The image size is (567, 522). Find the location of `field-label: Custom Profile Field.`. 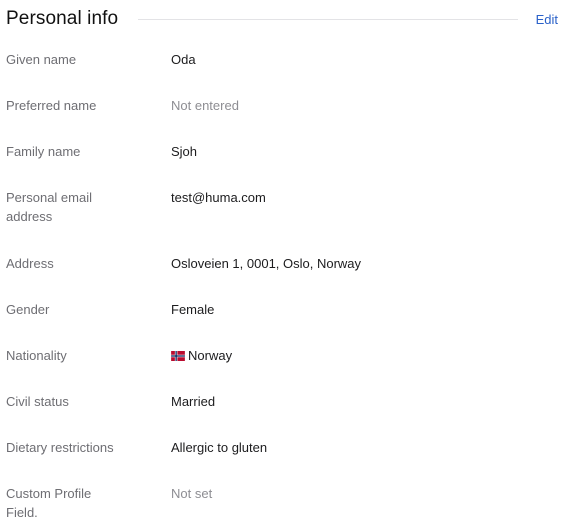

field-label: Custom Profile Field. is located at coordinates (49, 503).